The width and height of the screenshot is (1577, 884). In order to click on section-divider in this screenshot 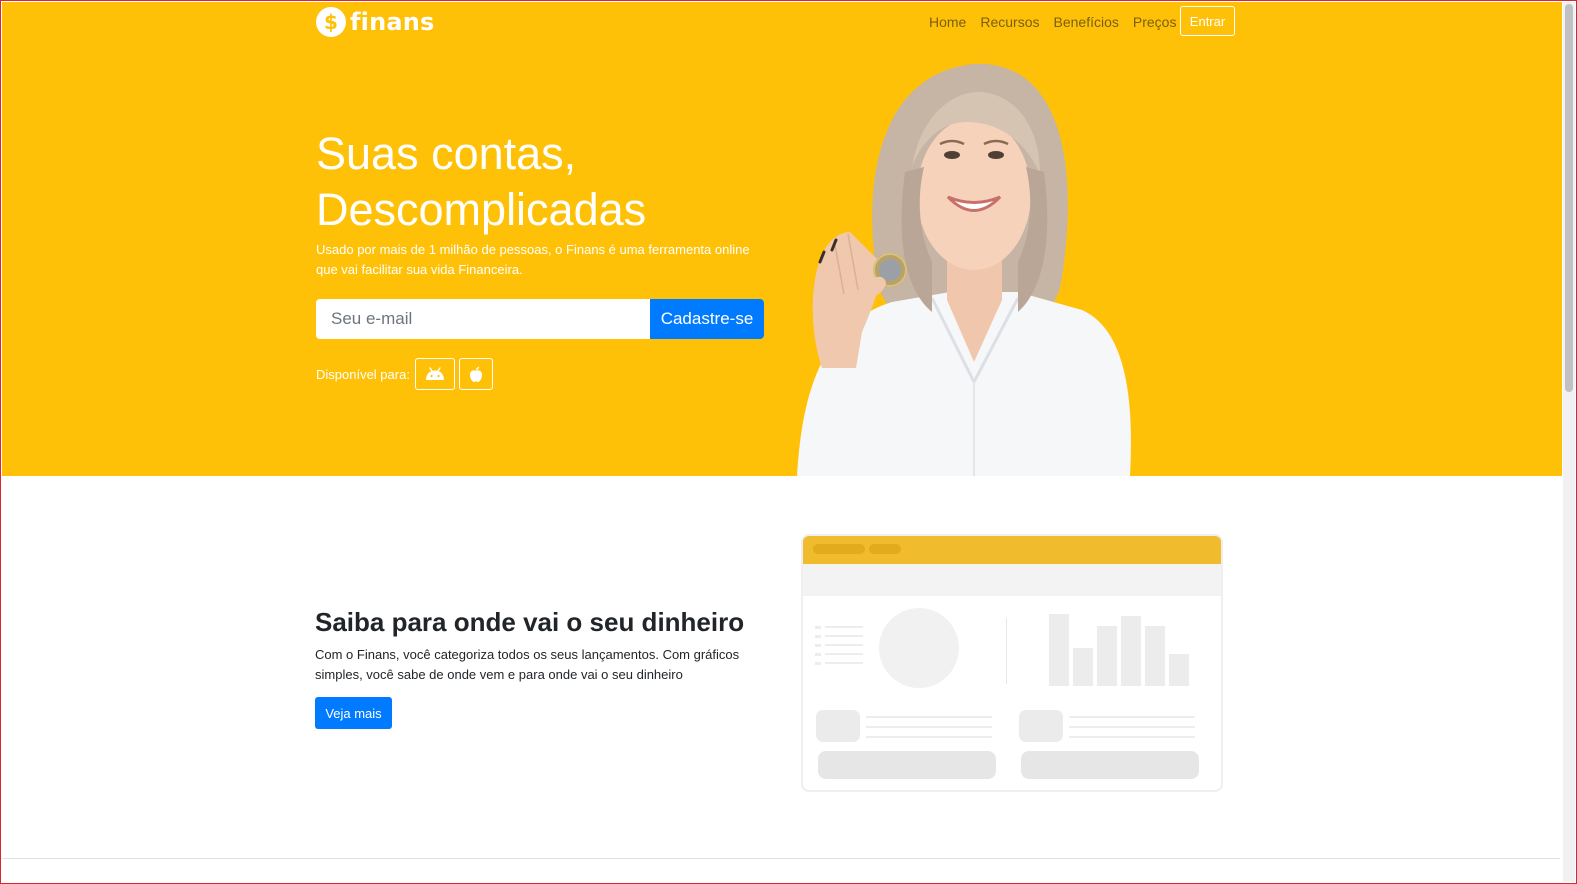, I will do `click(781, 858)`.